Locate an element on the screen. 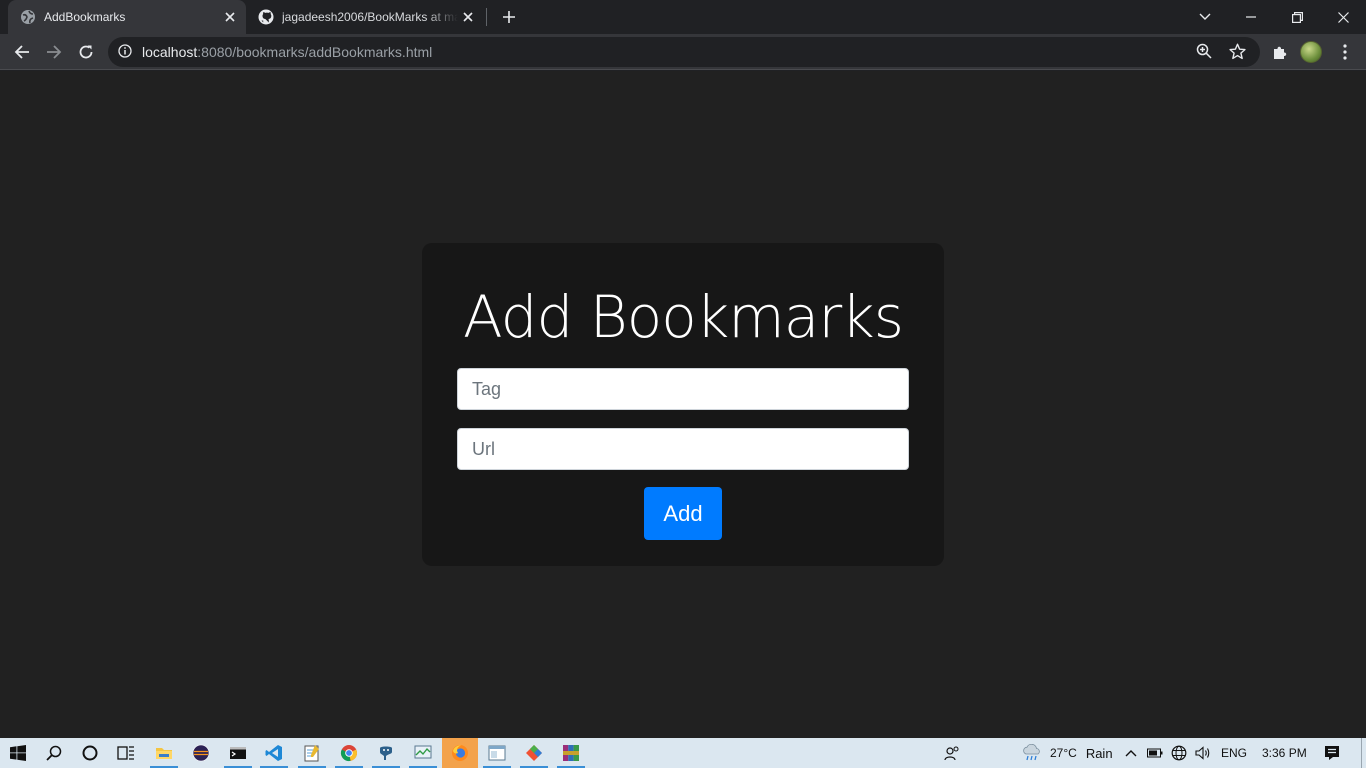  taskbar-winrar is located at coordinates (571, 753).